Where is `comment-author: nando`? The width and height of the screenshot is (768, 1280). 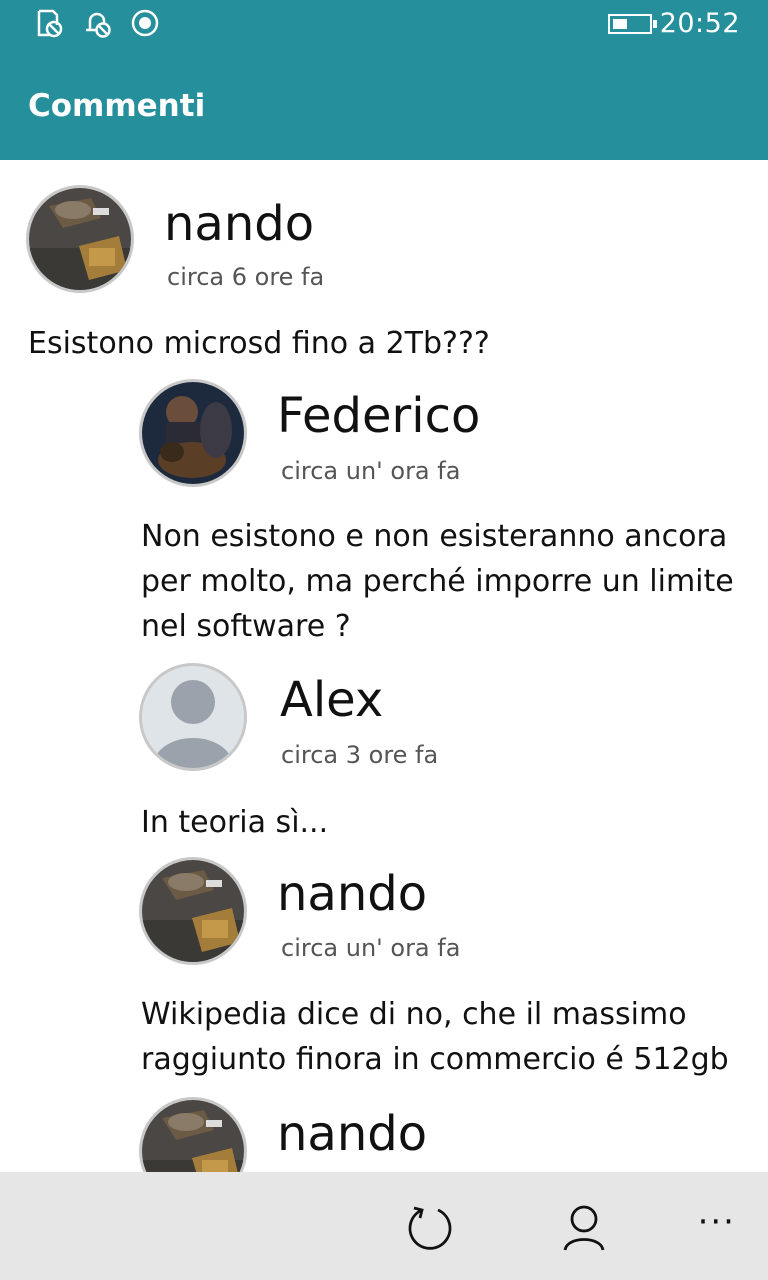 comment-author: nando is located at coordinates (239, 224).